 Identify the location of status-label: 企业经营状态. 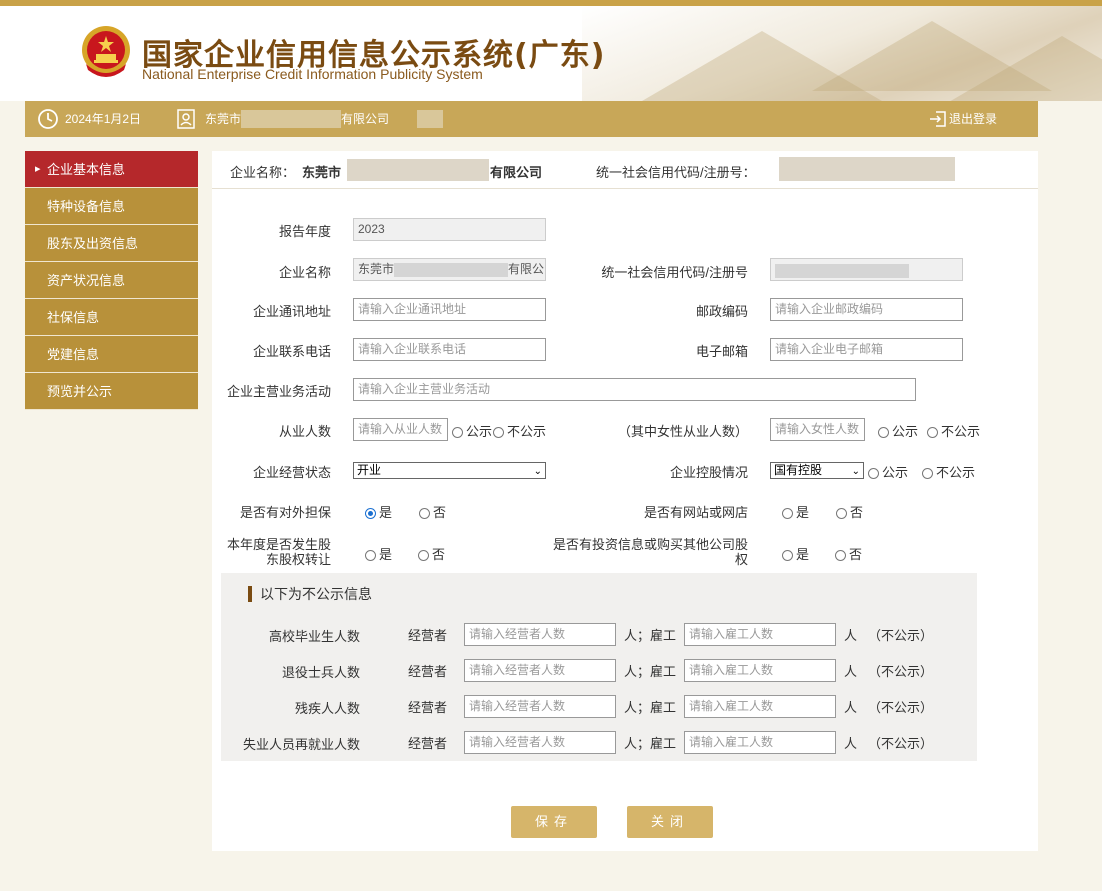
(291, 472).